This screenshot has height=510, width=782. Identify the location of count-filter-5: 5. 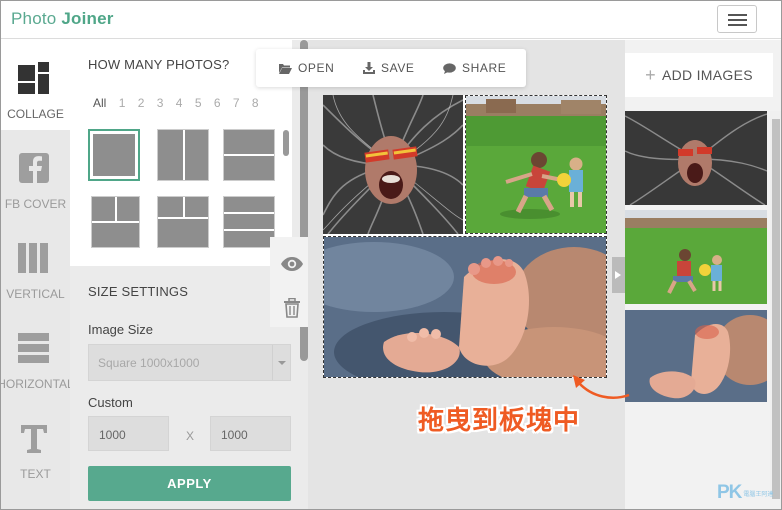
(198, 103).